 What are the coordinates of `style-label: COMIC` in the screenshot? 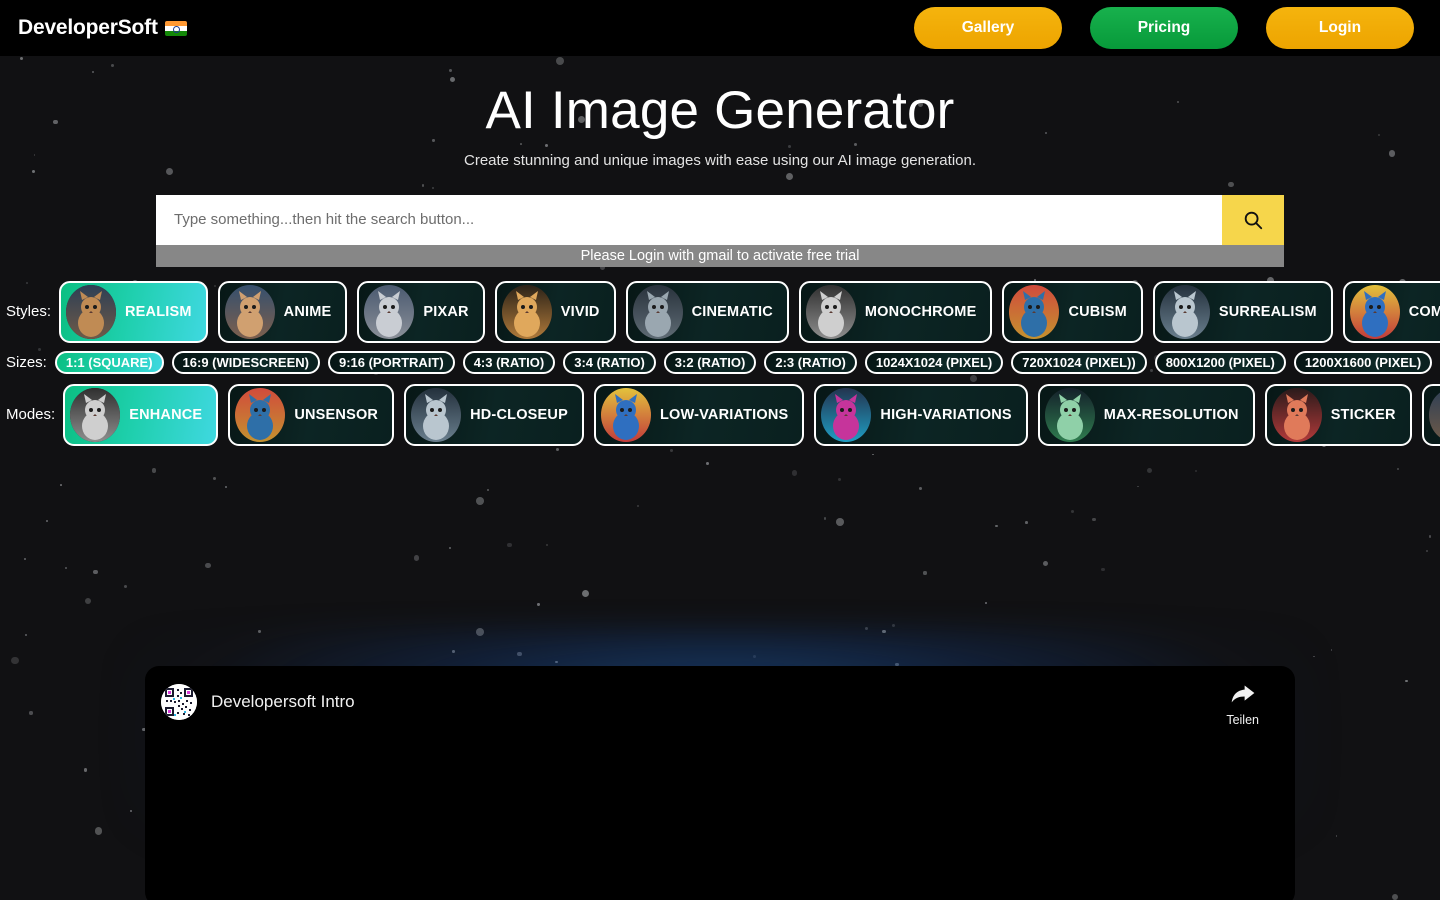 It's located at (1424, 311).